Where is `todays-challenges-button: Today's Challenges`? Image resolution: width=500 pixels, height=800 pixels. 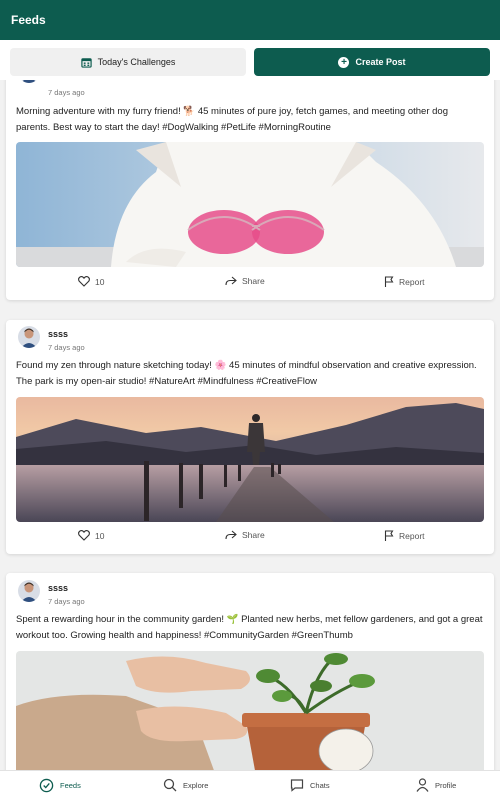 todays-challenges-button: Today's Challenges is located at coordinates (128, 62).